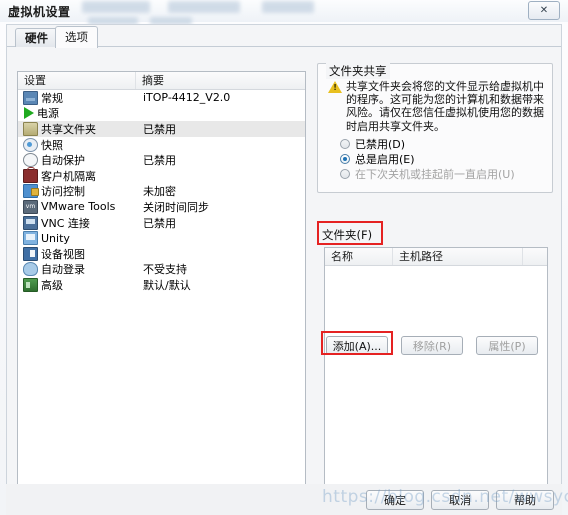  I want to click on radio-option-until-shutdown: 在下次关机或挂起前一直启用(U), so click(427, 174).